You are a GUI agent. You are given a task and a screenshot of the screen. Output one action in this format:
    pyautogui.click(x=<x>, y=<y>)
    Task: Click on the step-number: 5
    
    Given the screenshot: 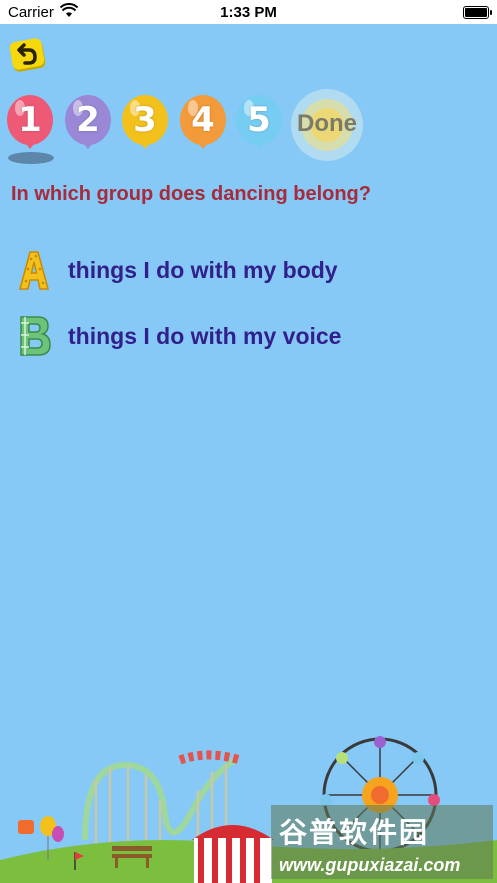 What is the action you would take?
    pyautogui.click(x=259, y=120)
    